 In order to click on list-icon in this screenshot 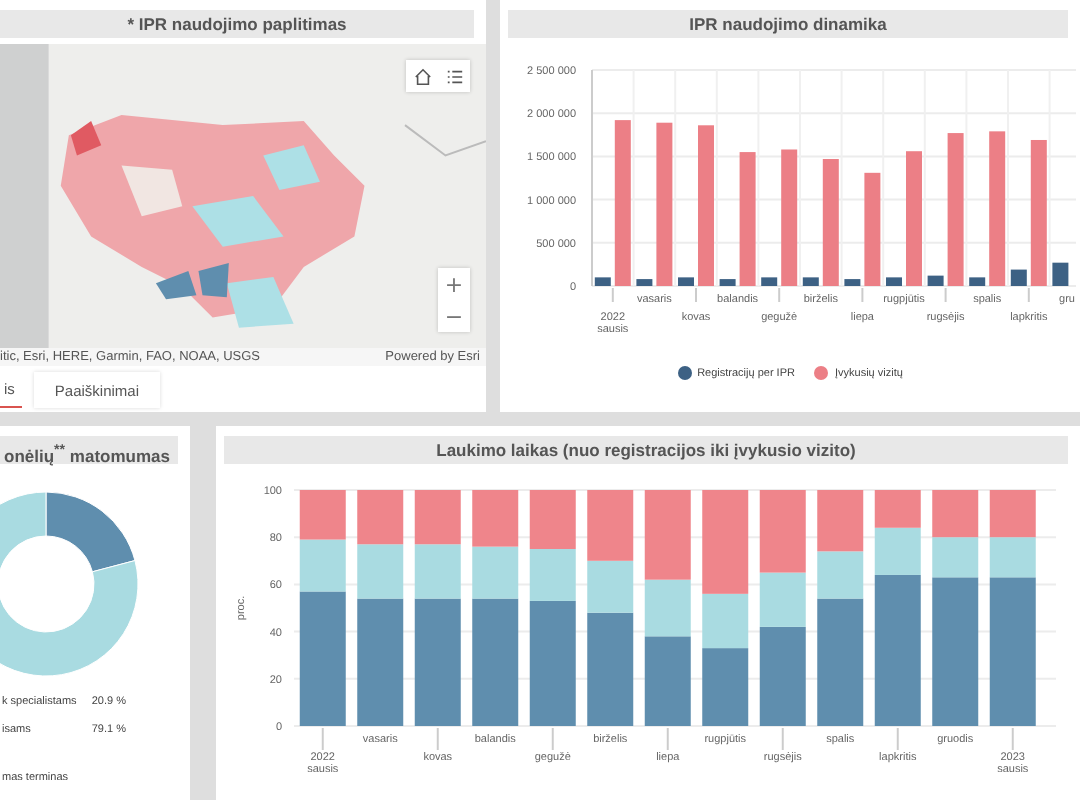, I will do `click(454, 76)`.